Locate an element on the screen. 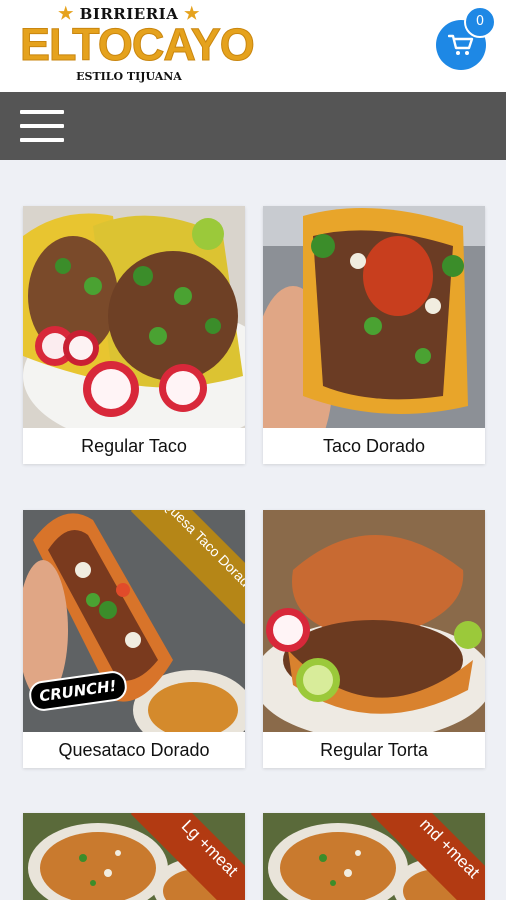  cart-icon is located at coordinates (461, 44).